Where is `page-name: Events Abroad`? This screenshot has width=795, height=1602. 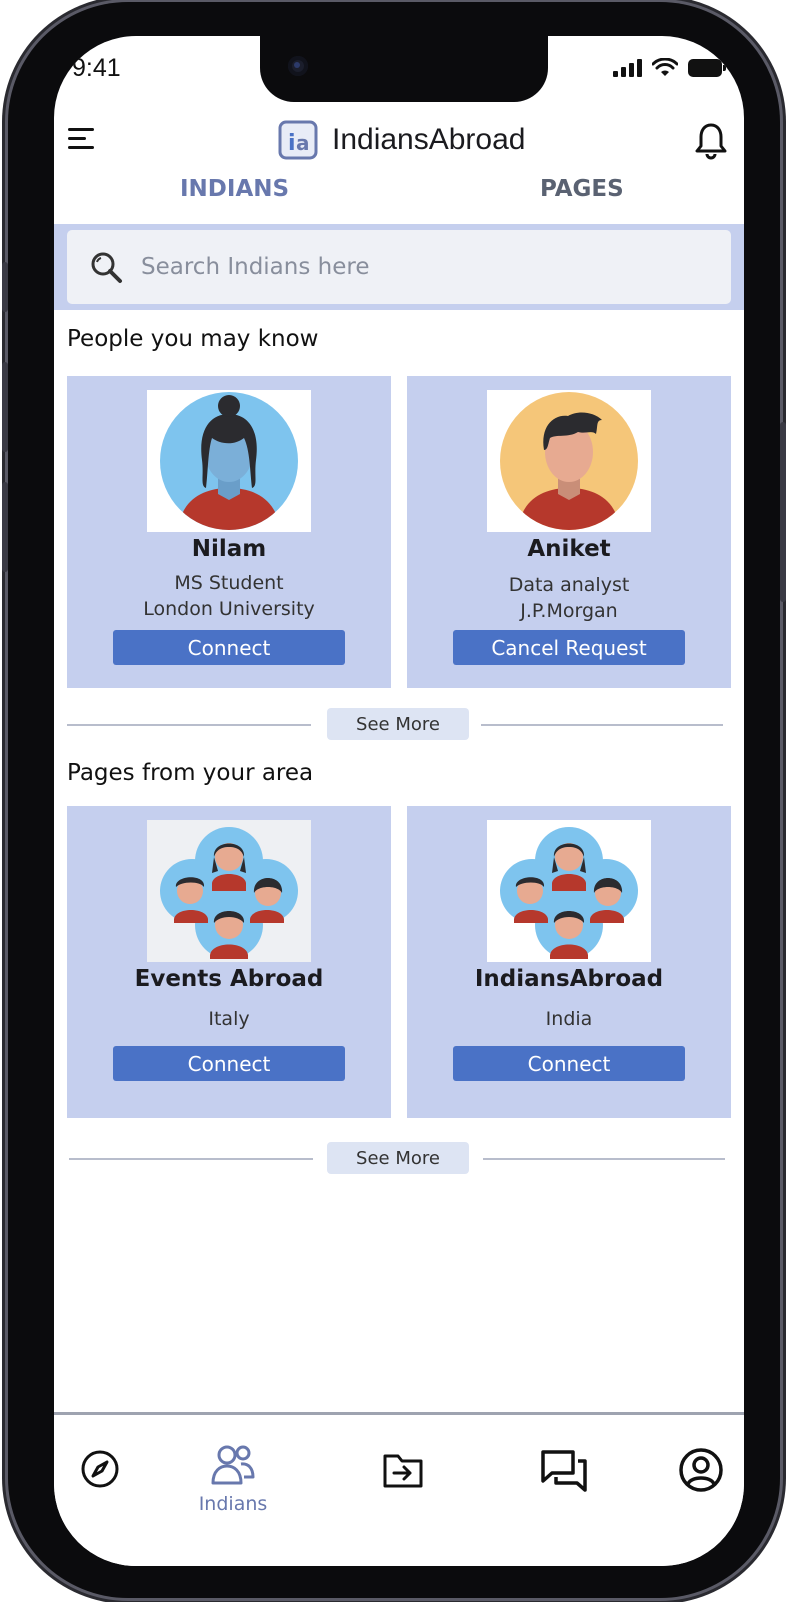
page-name: Events Abroad is located at coordinates (229, 979).